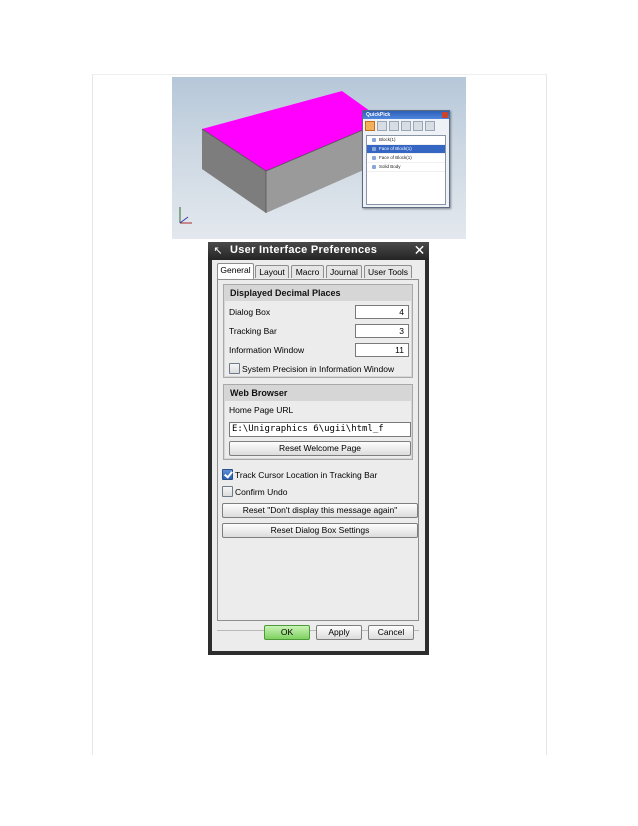 The height and width of the screenshot is (826, 638). I want to click on quickpick-close-icon, so click(445, 115).